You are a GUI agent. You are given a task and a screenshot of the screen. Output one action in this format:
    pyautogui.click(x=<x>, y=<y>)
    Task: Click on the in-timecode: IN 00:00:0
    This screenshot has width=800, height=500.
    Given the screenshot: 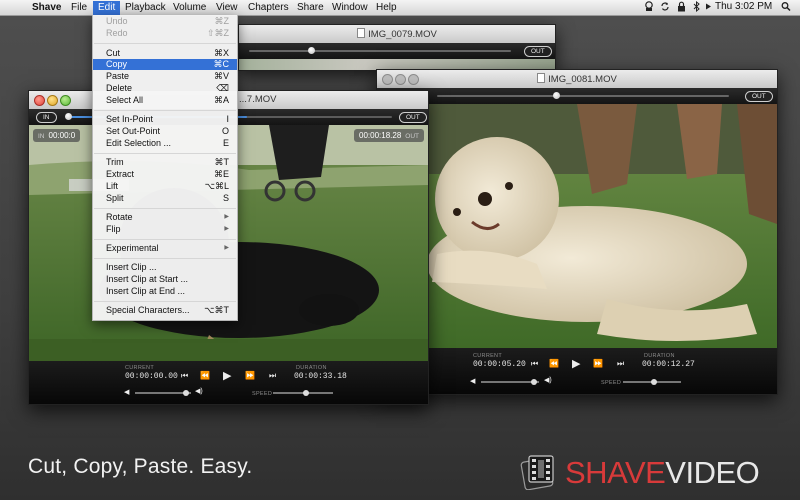 What is the action you would take?
    pyautogui.click(x=57, y=135)
    